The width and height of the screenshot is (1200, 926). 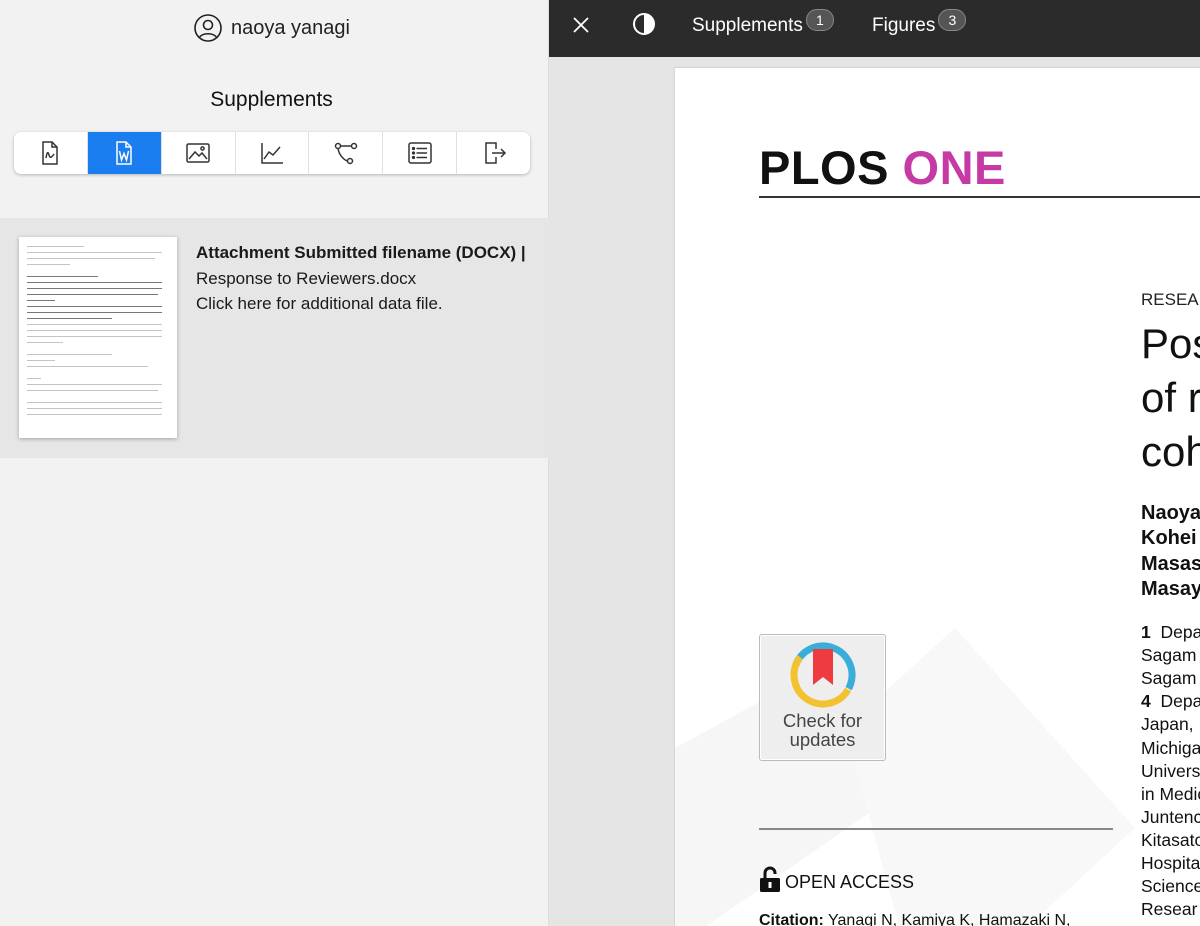 What do you see at coordinates (1169, 909) in the screenshot?
I see `affiliation-line: Resear` at bounding box center [1169, 909].